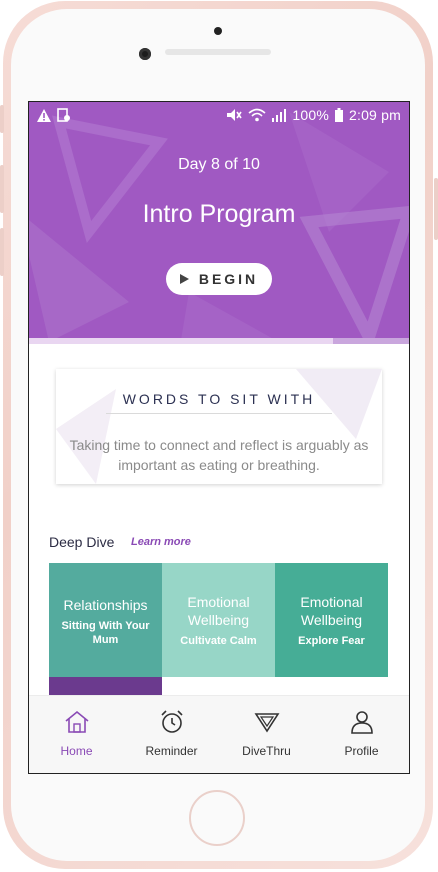  Describe the element at coordinates (228, 279) in the screenshot. I see `begin-button-label: BEGIN` at that location.